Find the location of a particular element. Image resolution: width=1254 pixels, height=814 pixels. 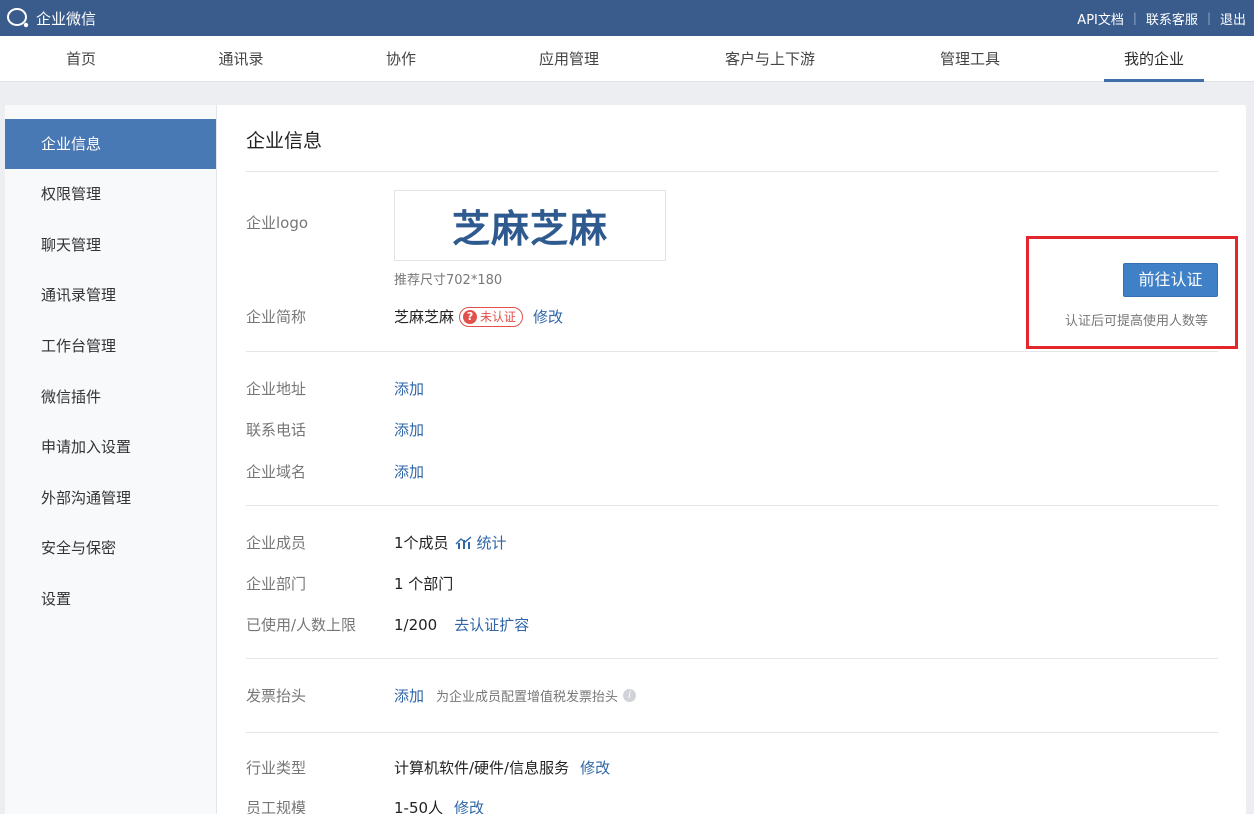

usage-label: 已使用/人数上限 is located at coordinates (301, 625).